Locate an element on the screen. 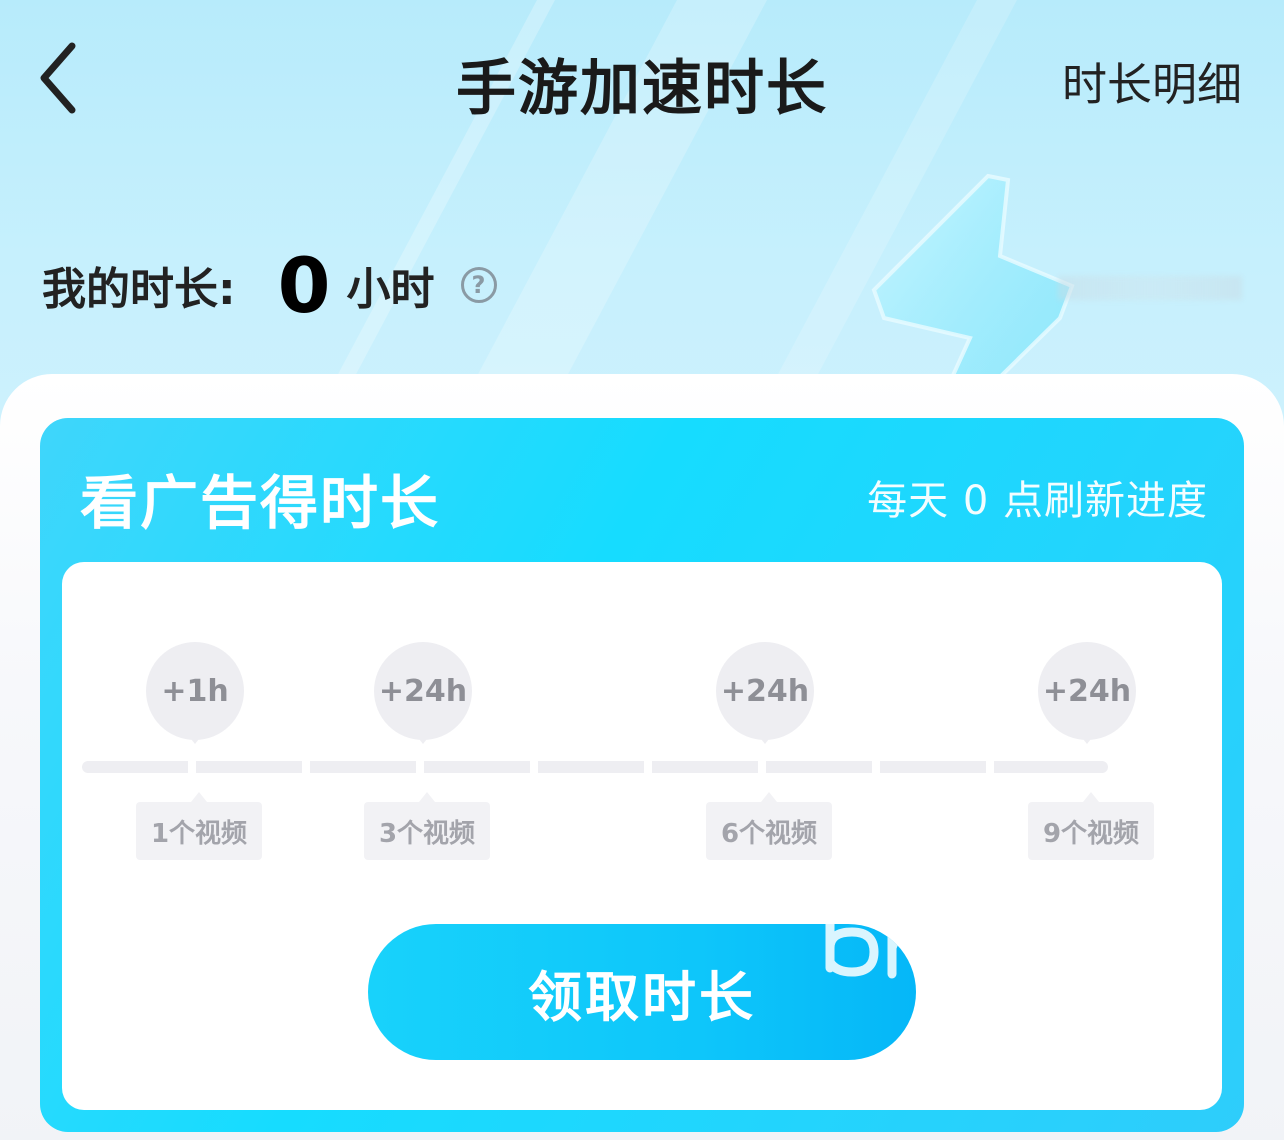 This screenshot has width=1284, height=1140. page-title: 手游加速时长 is located at coordinates (642, 89).